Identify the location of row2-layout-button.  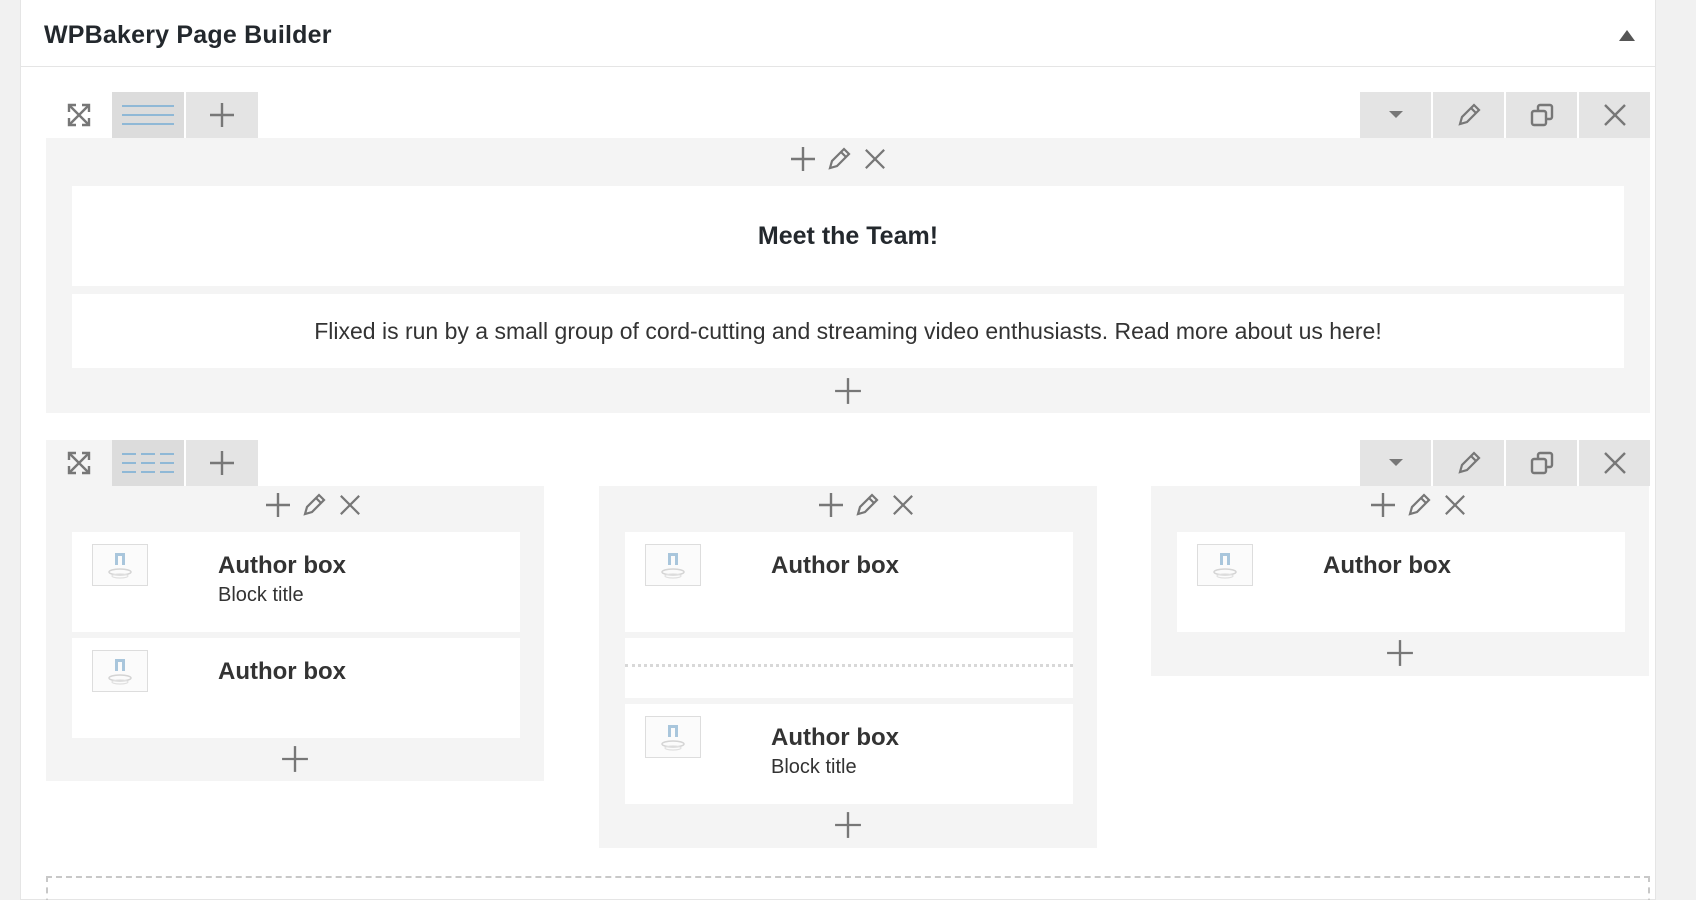
(148, 463).